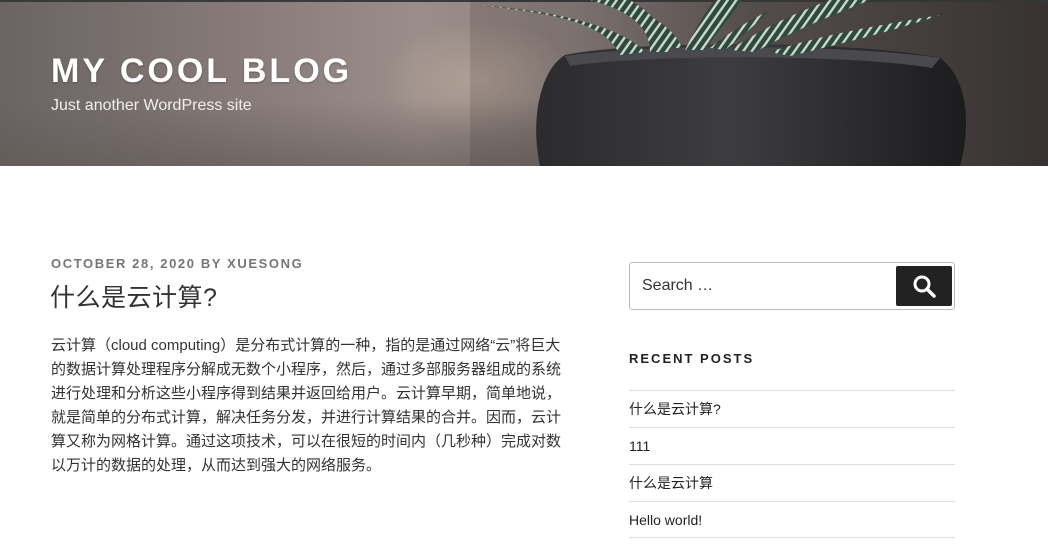 The image size is (1048, 557). What do you see at coordinates (665, 520) in the screenshot?
I see `recent-post-link: Hello world!` at bounding box center [665, 520].